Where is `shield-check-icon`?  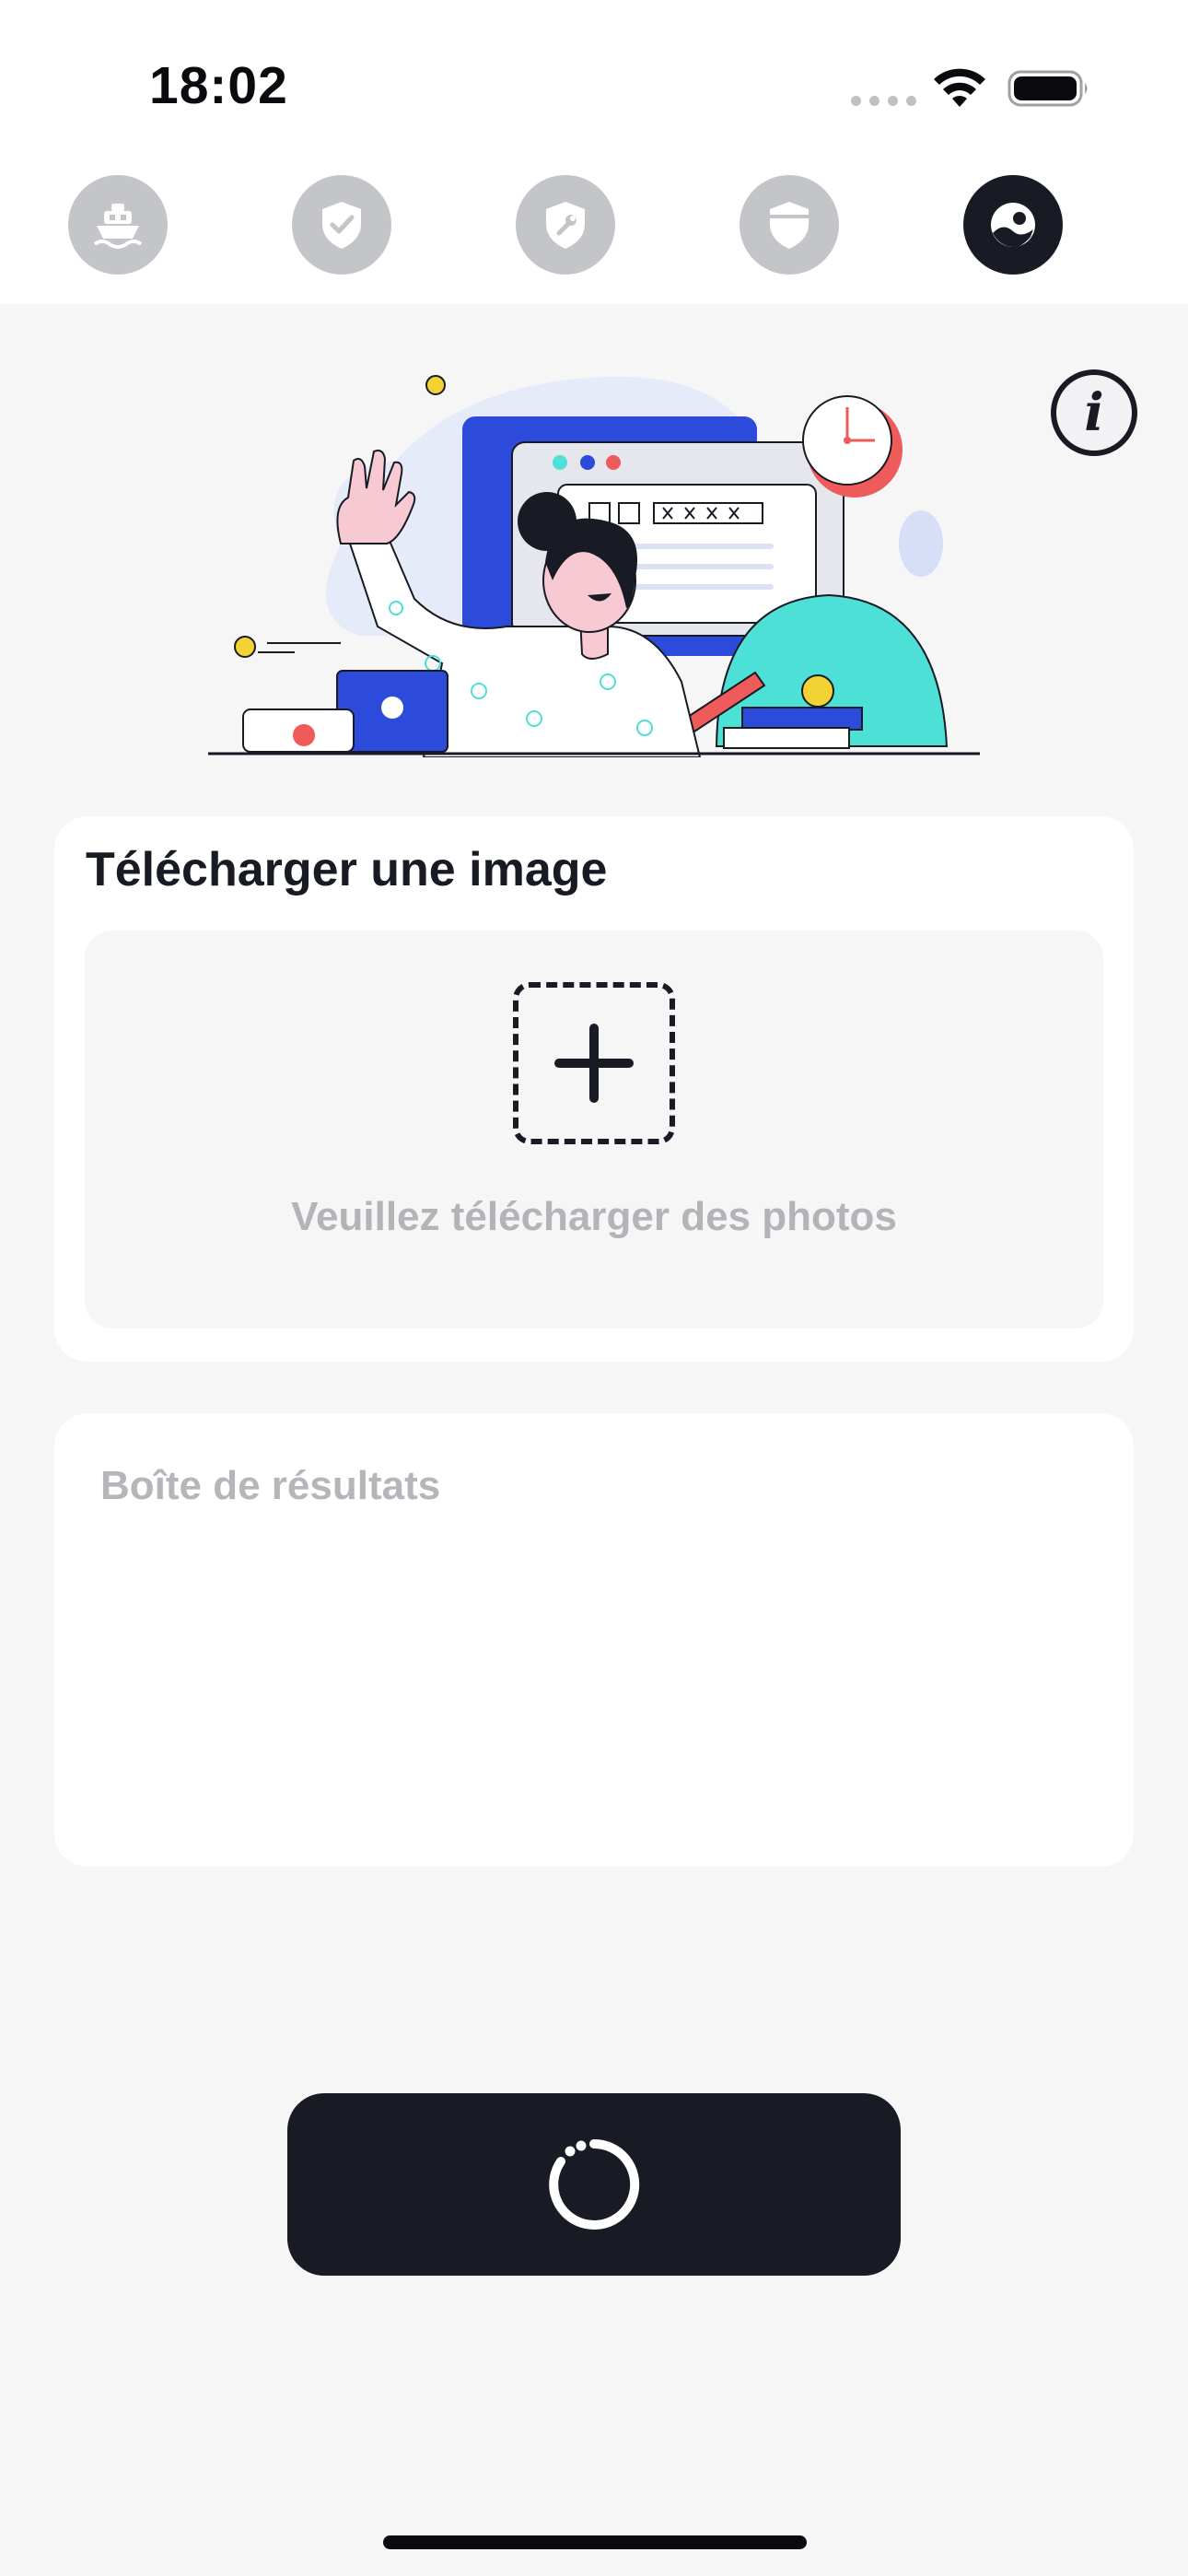
shield-check-icon is located at coordinates (341, 225).